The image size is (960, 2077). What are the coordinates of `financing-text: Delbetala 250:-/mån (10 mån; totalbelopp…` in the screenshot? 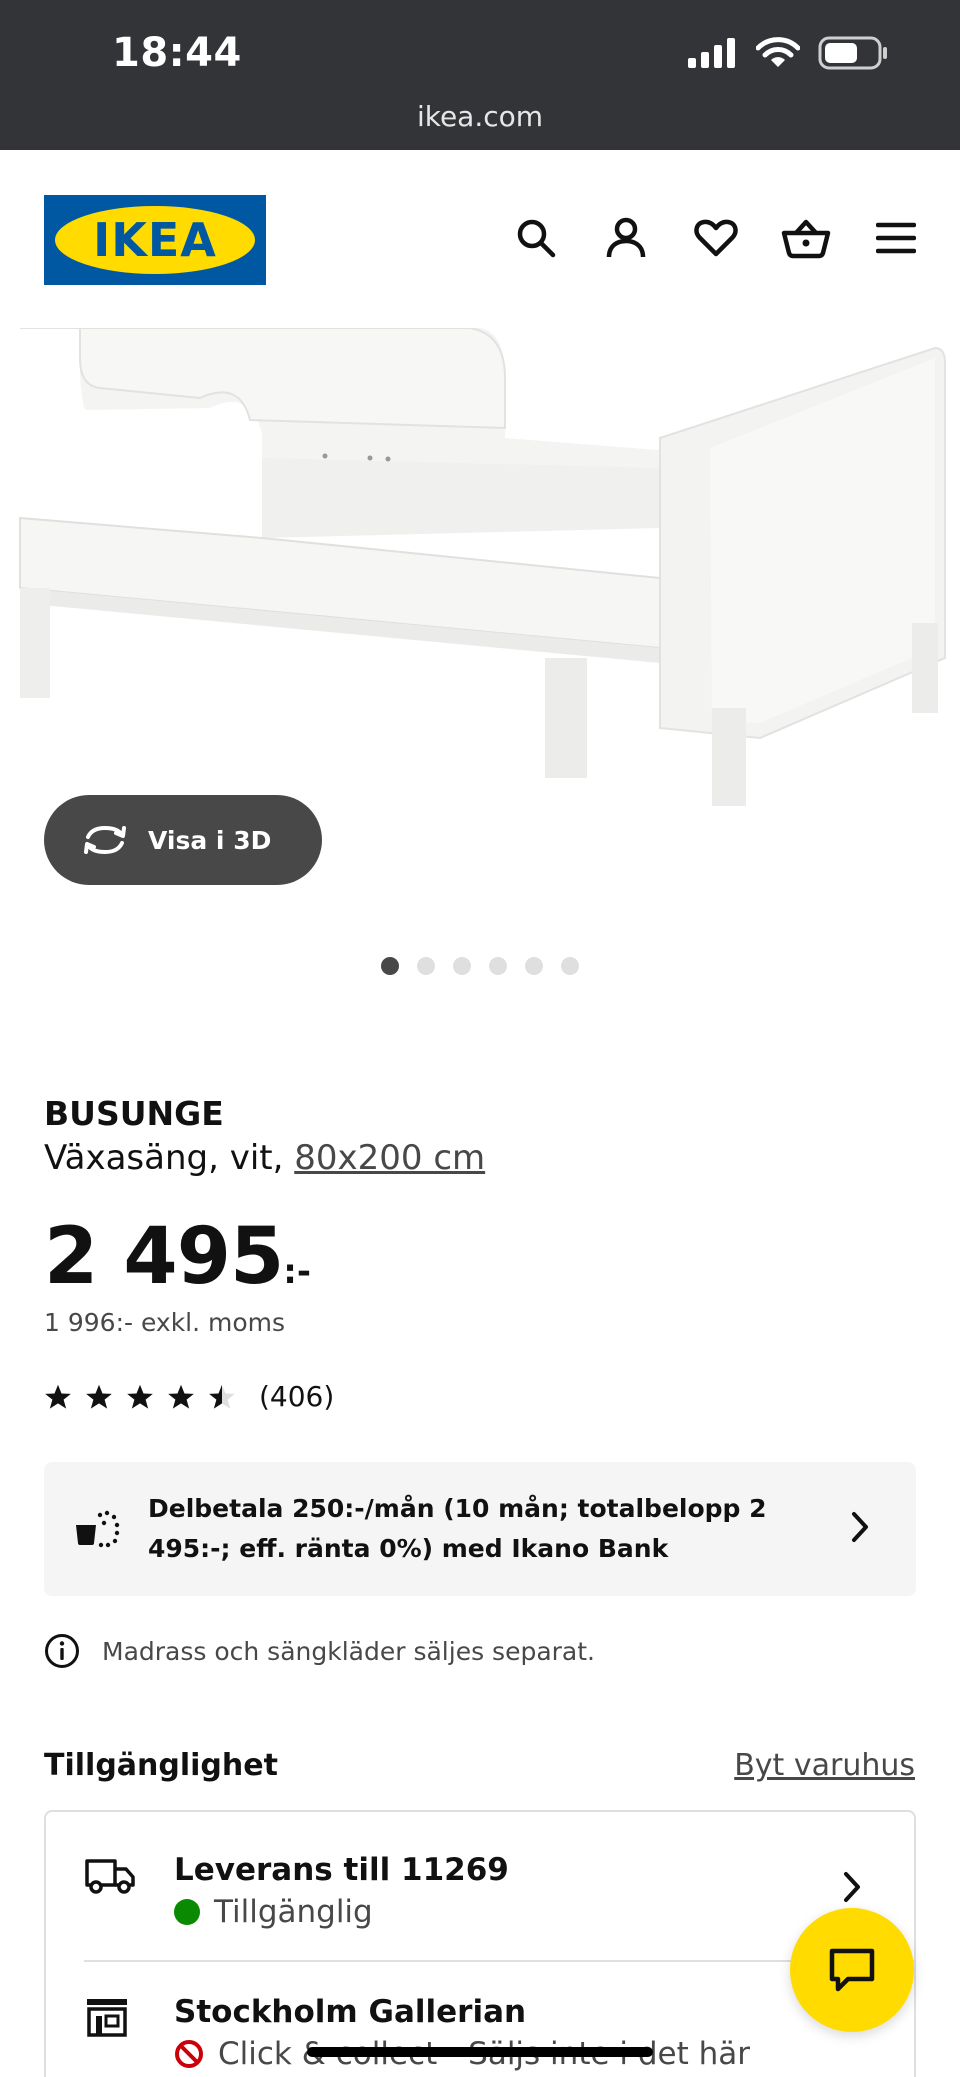 It's located at (457, 1528).